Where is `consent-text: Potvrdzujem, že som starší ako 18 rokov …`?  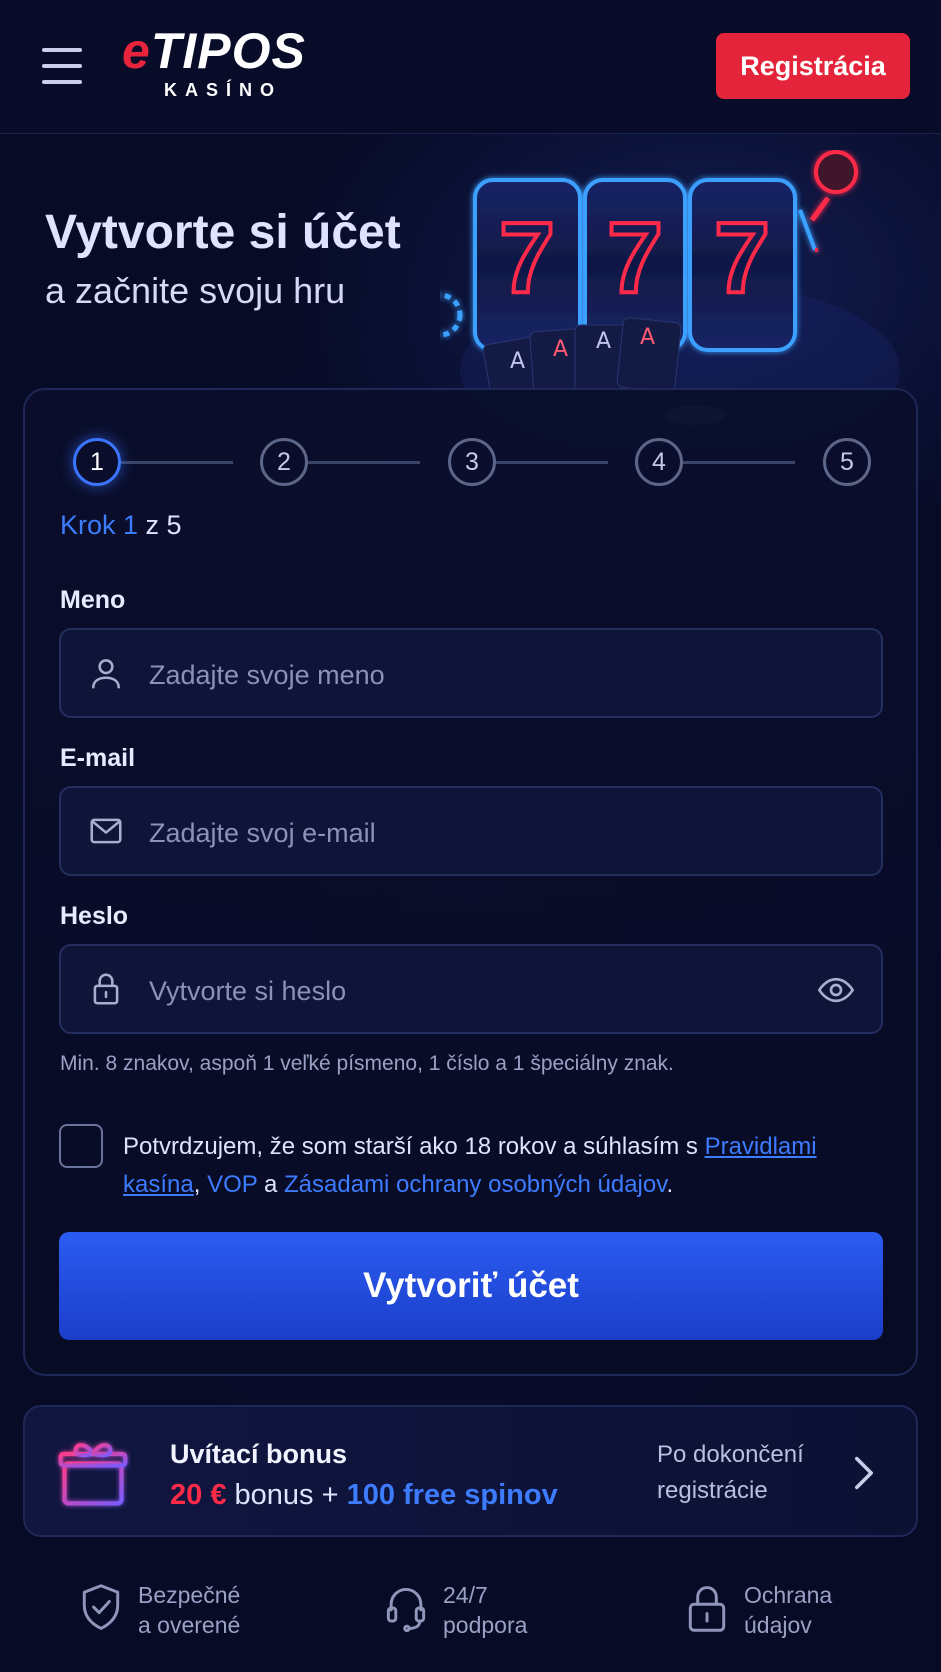
consent-text: Potvrdzujem, že som starší ako 18 rokov … is located at coordinates (470, 1165).